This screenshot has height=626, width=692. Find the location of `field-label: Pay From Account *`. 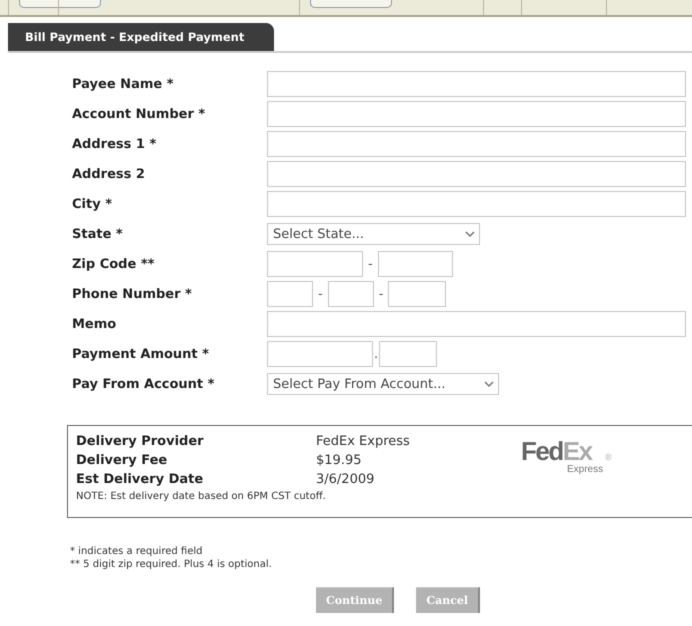

field-label: Pay From Account * is located at coordinates (144, 384).